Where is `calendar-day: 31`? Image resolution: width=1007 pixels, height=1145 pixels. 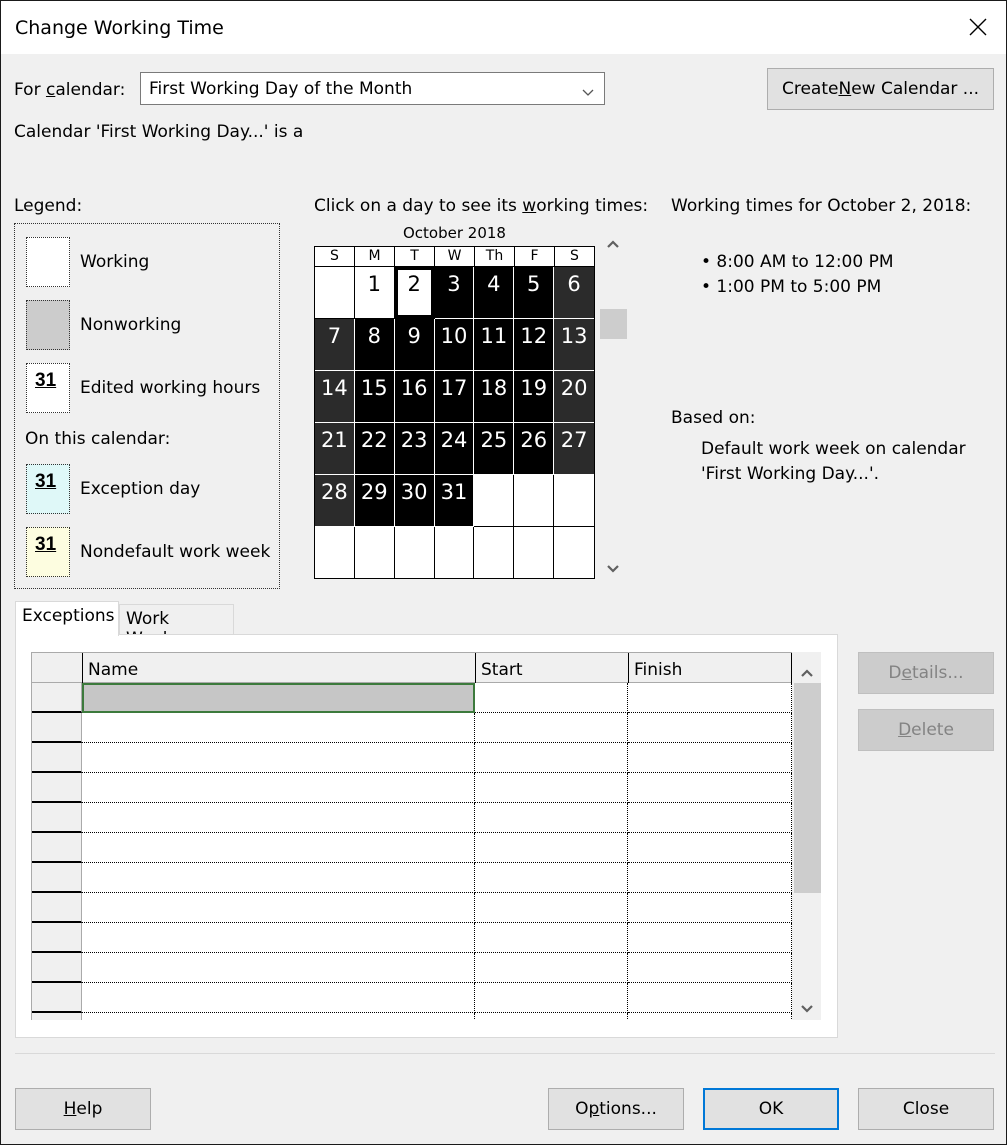 calendar-day: 31 is located at coordinates (454, 501).